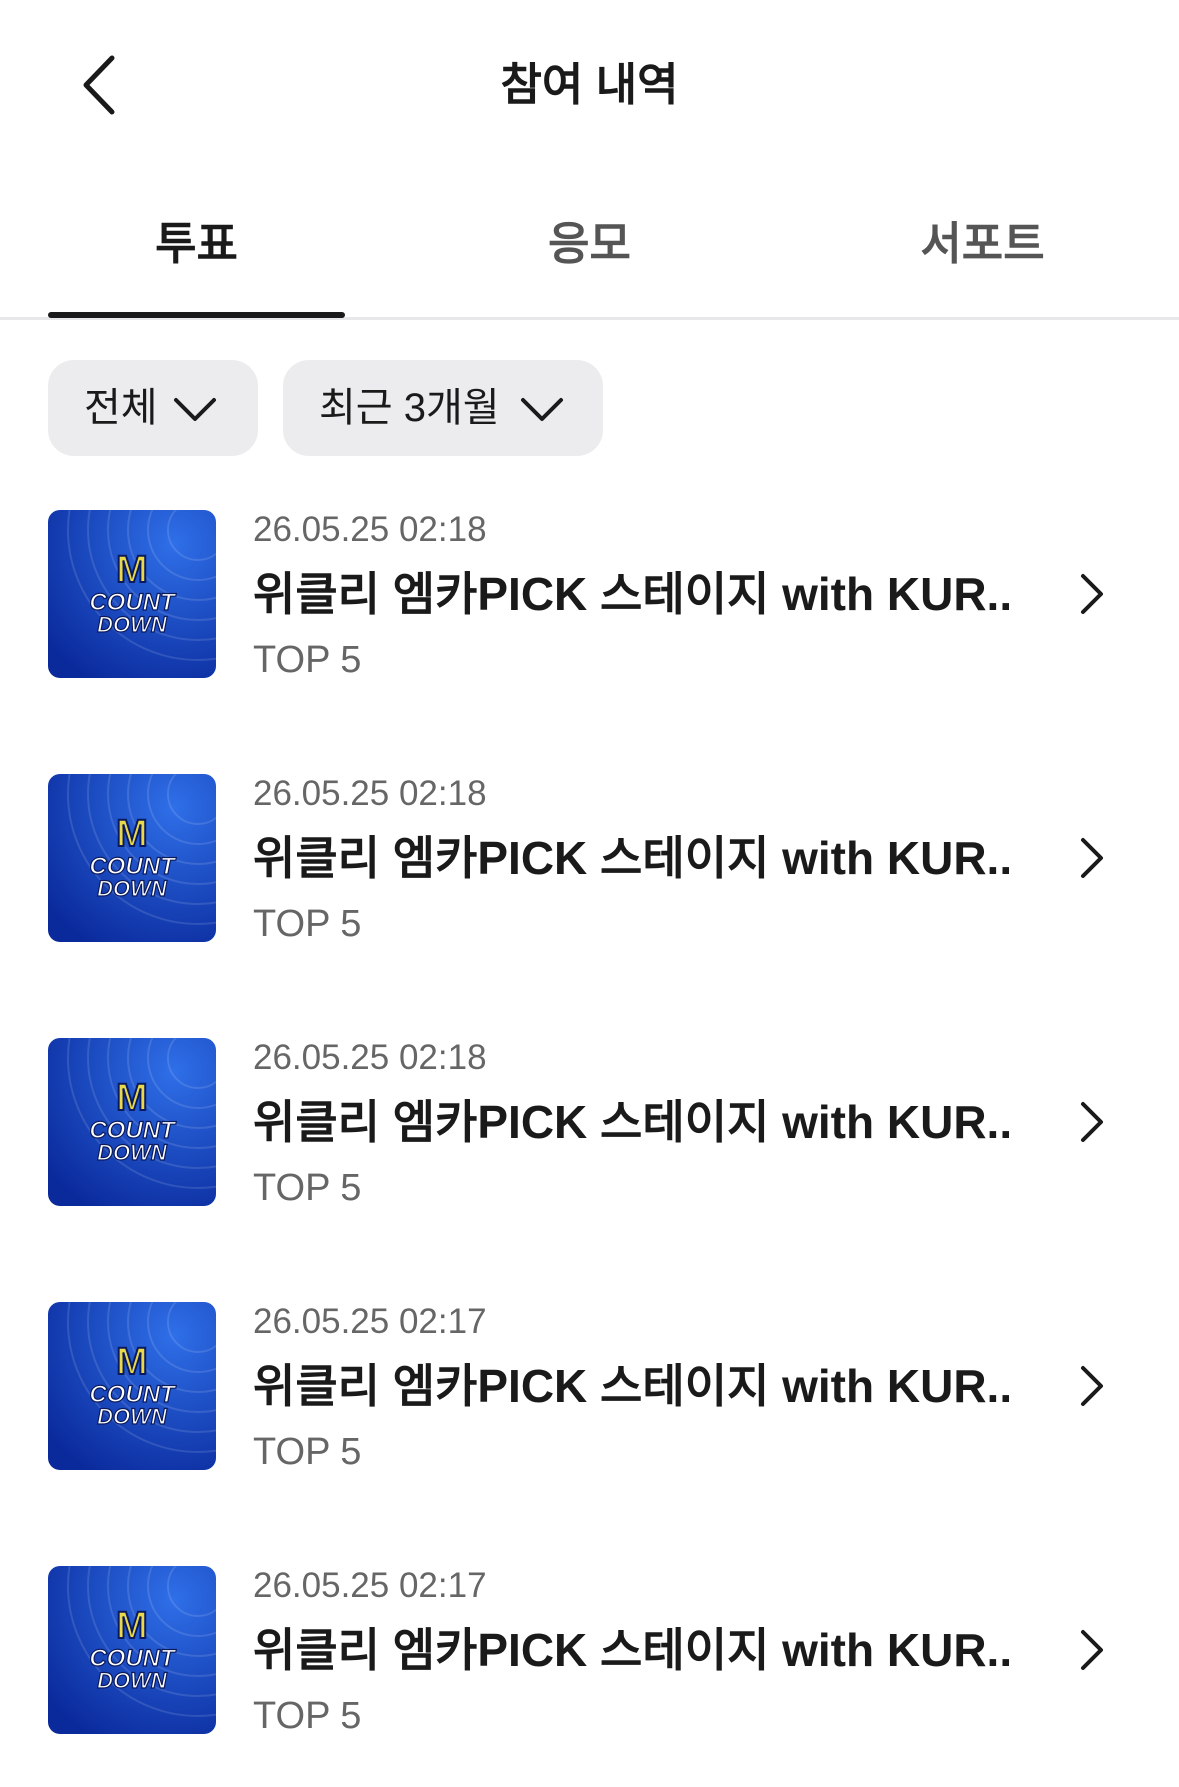 The height and width of the screenshot is (1787, 1179). What do you see at coordinates (196, 244) in the screenshot?
I see `tab-vote: 투표` at bounding box center [196, 244].